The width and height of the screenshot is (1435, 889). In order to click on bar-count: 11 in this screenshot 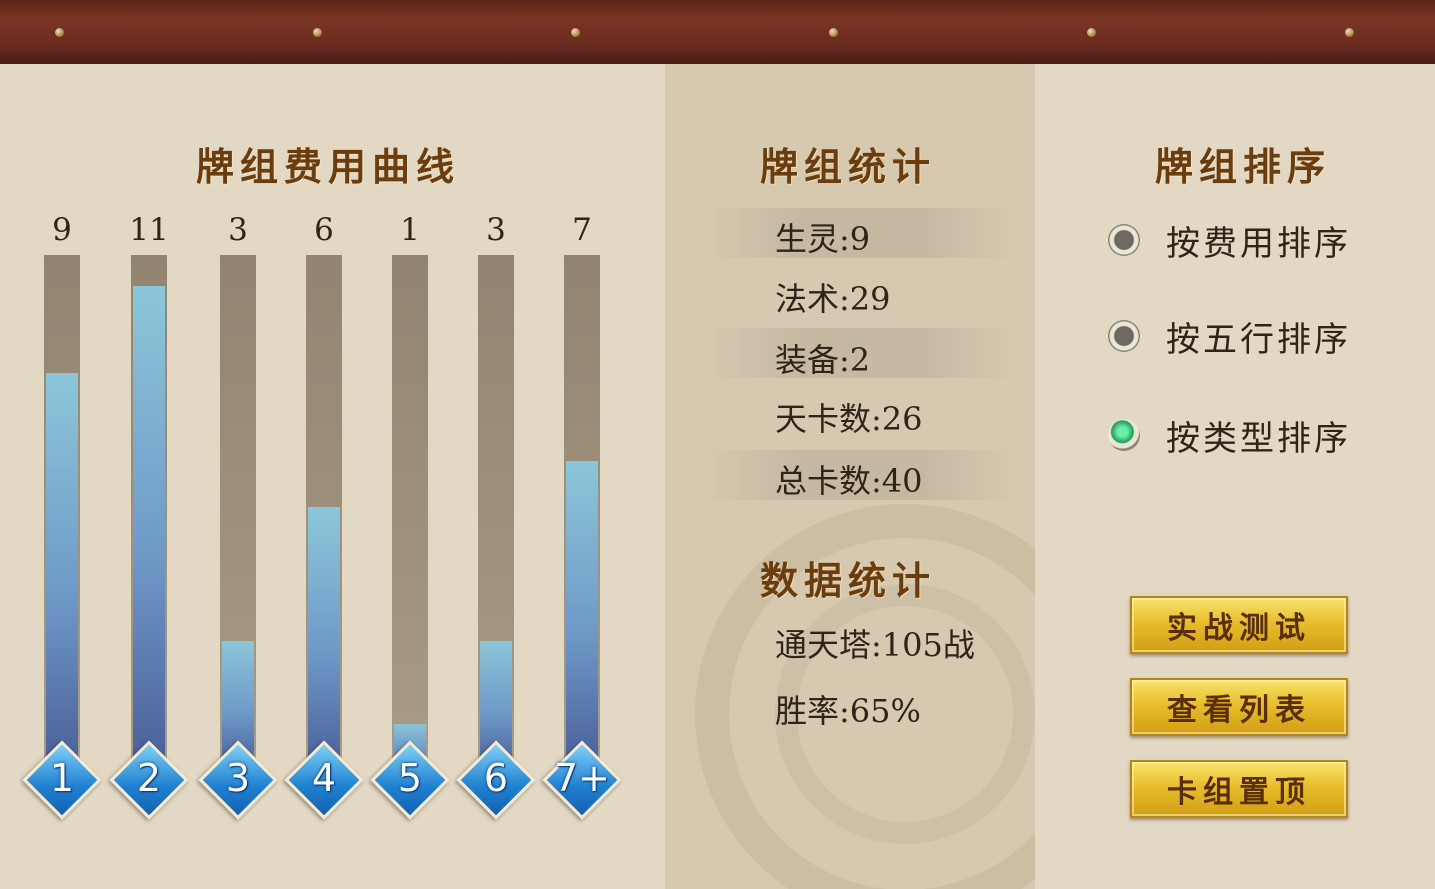, I will do `click(149, 230)`.